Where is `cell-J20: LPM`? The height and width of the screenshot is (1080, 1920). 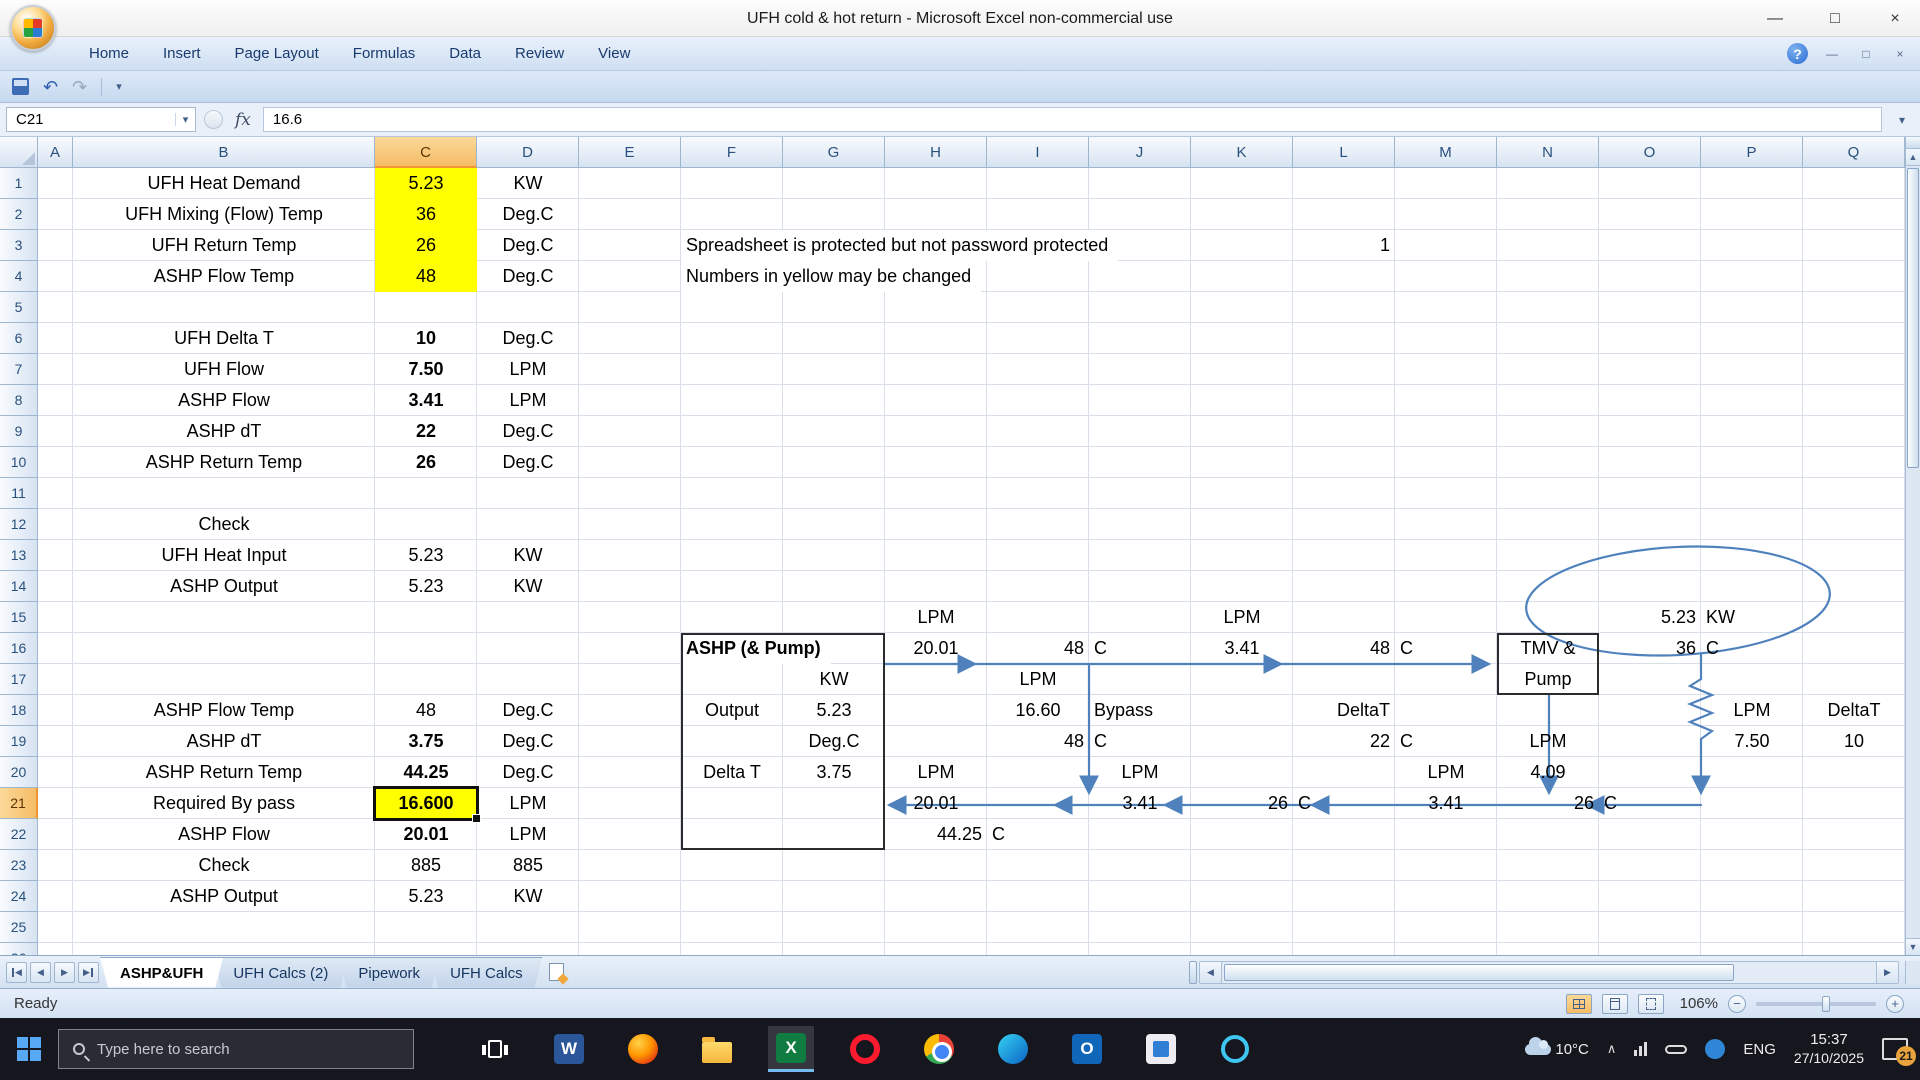
cell-J20: LPM is located at coordinates (1140, 772).